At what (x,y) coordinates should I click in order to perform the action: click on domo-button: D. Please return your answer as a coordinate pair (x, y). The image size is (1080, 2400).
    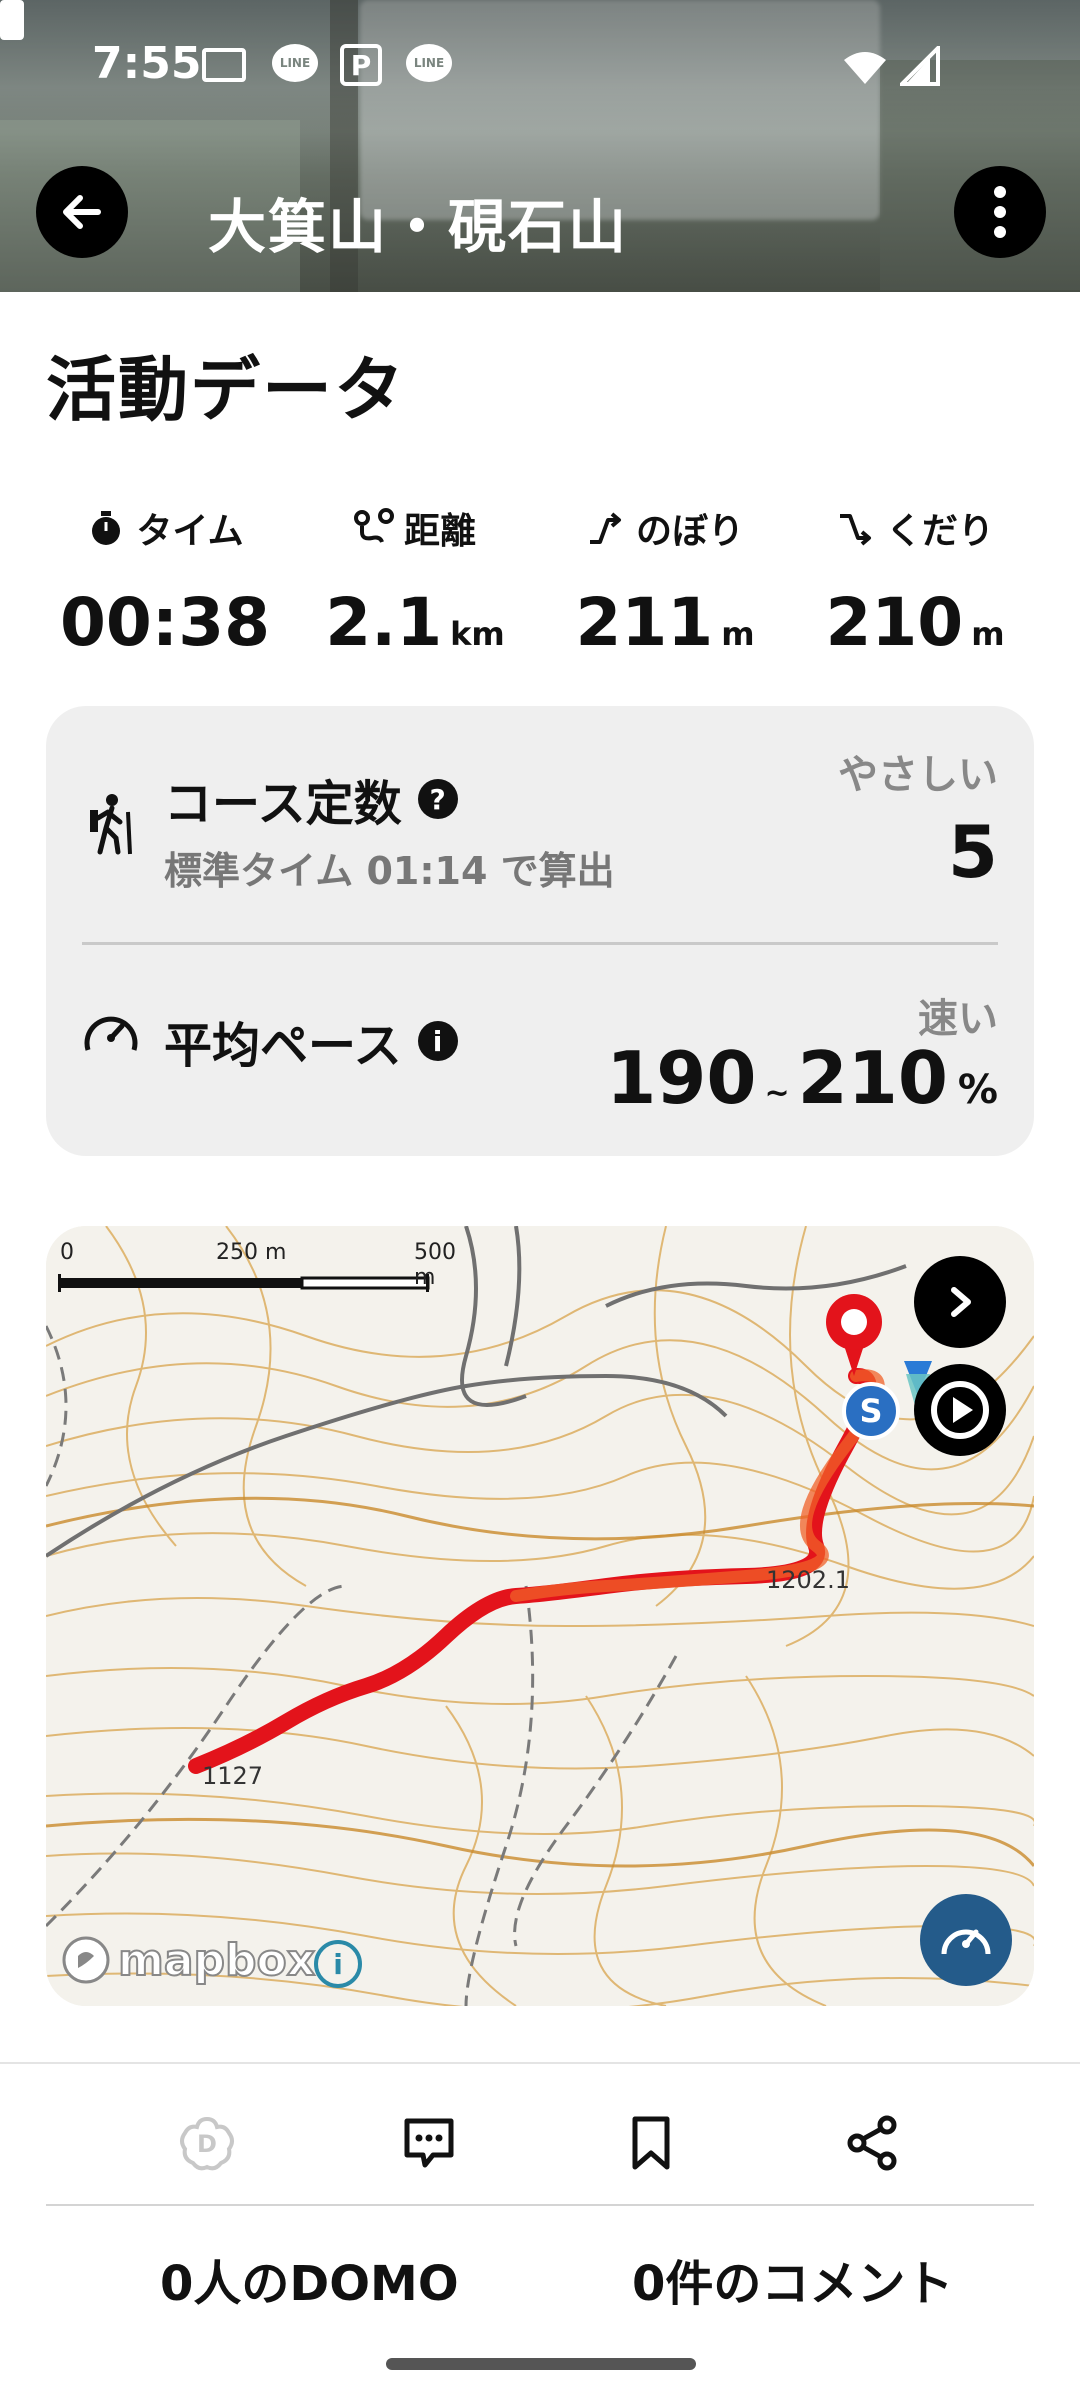
    Looking at the image, I should click on (207, 2143).